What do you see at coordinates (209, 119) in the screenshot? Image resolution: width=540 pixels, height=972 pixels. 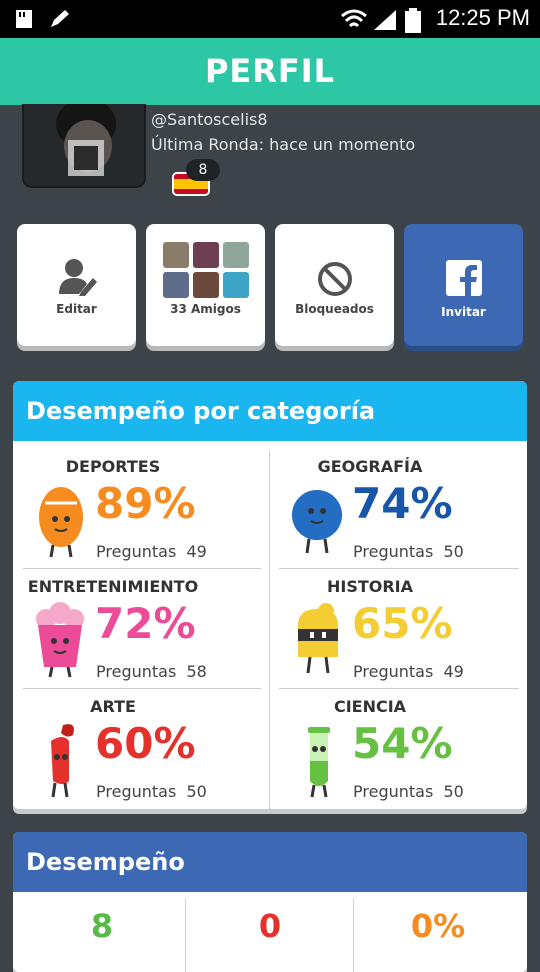 I see `username: @Santoscelis8` at bounding box center [209, 119].